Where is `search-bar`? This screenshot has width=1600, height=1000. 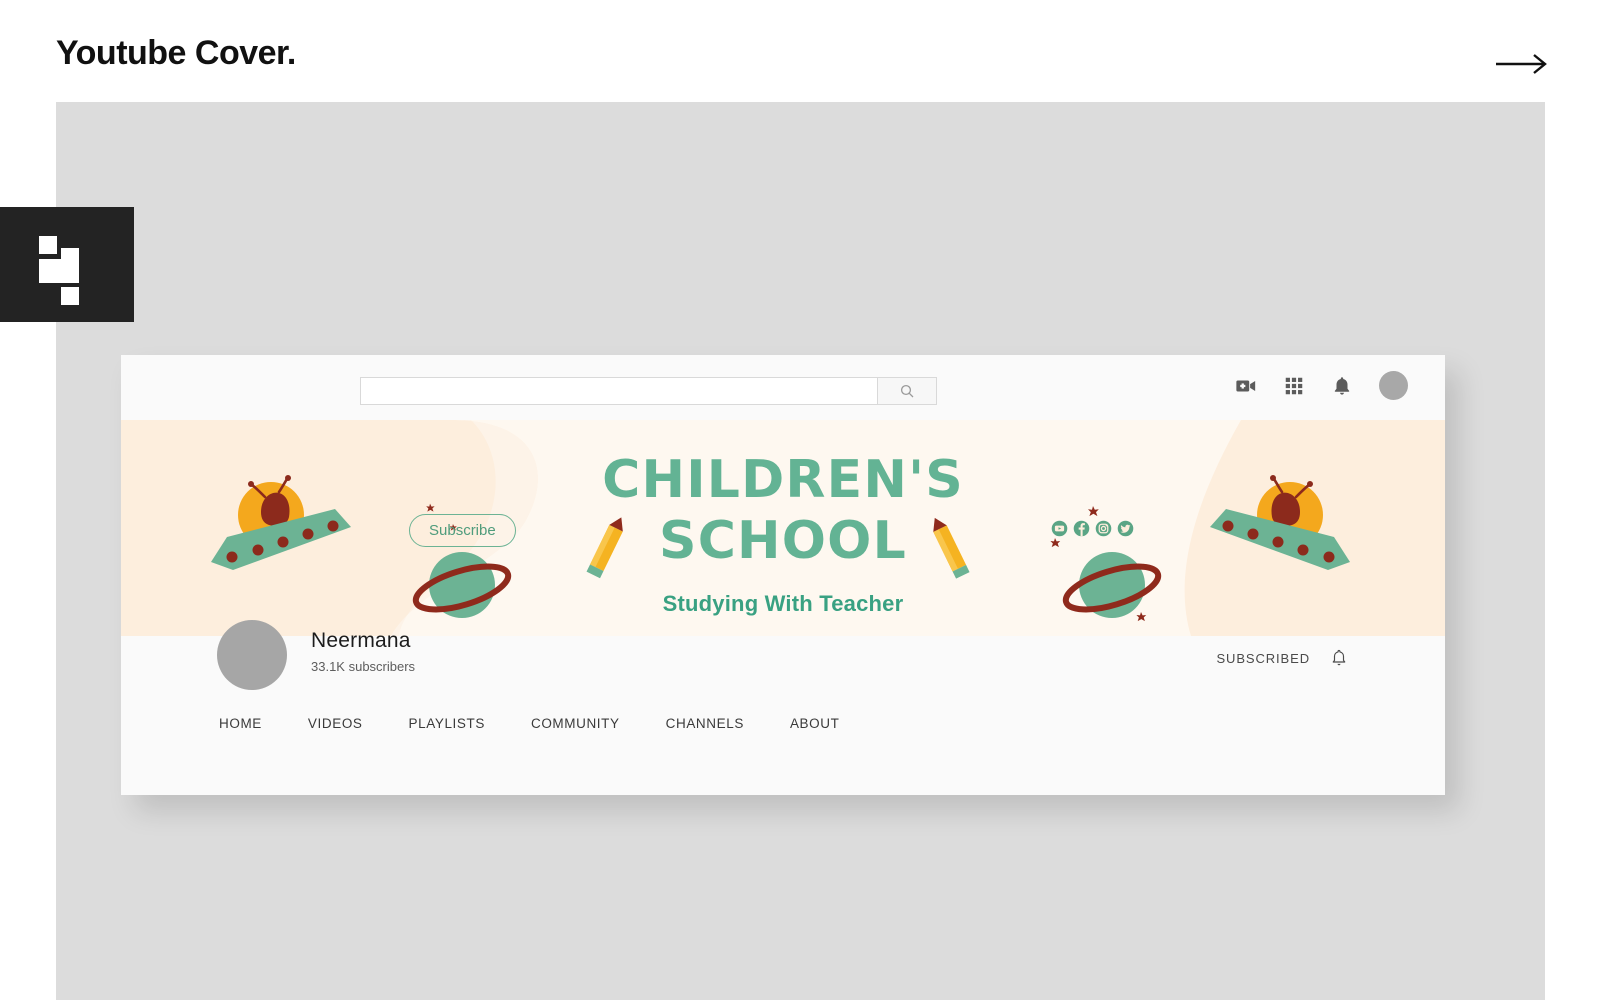 search-bar is located at coordinates (648, 391).